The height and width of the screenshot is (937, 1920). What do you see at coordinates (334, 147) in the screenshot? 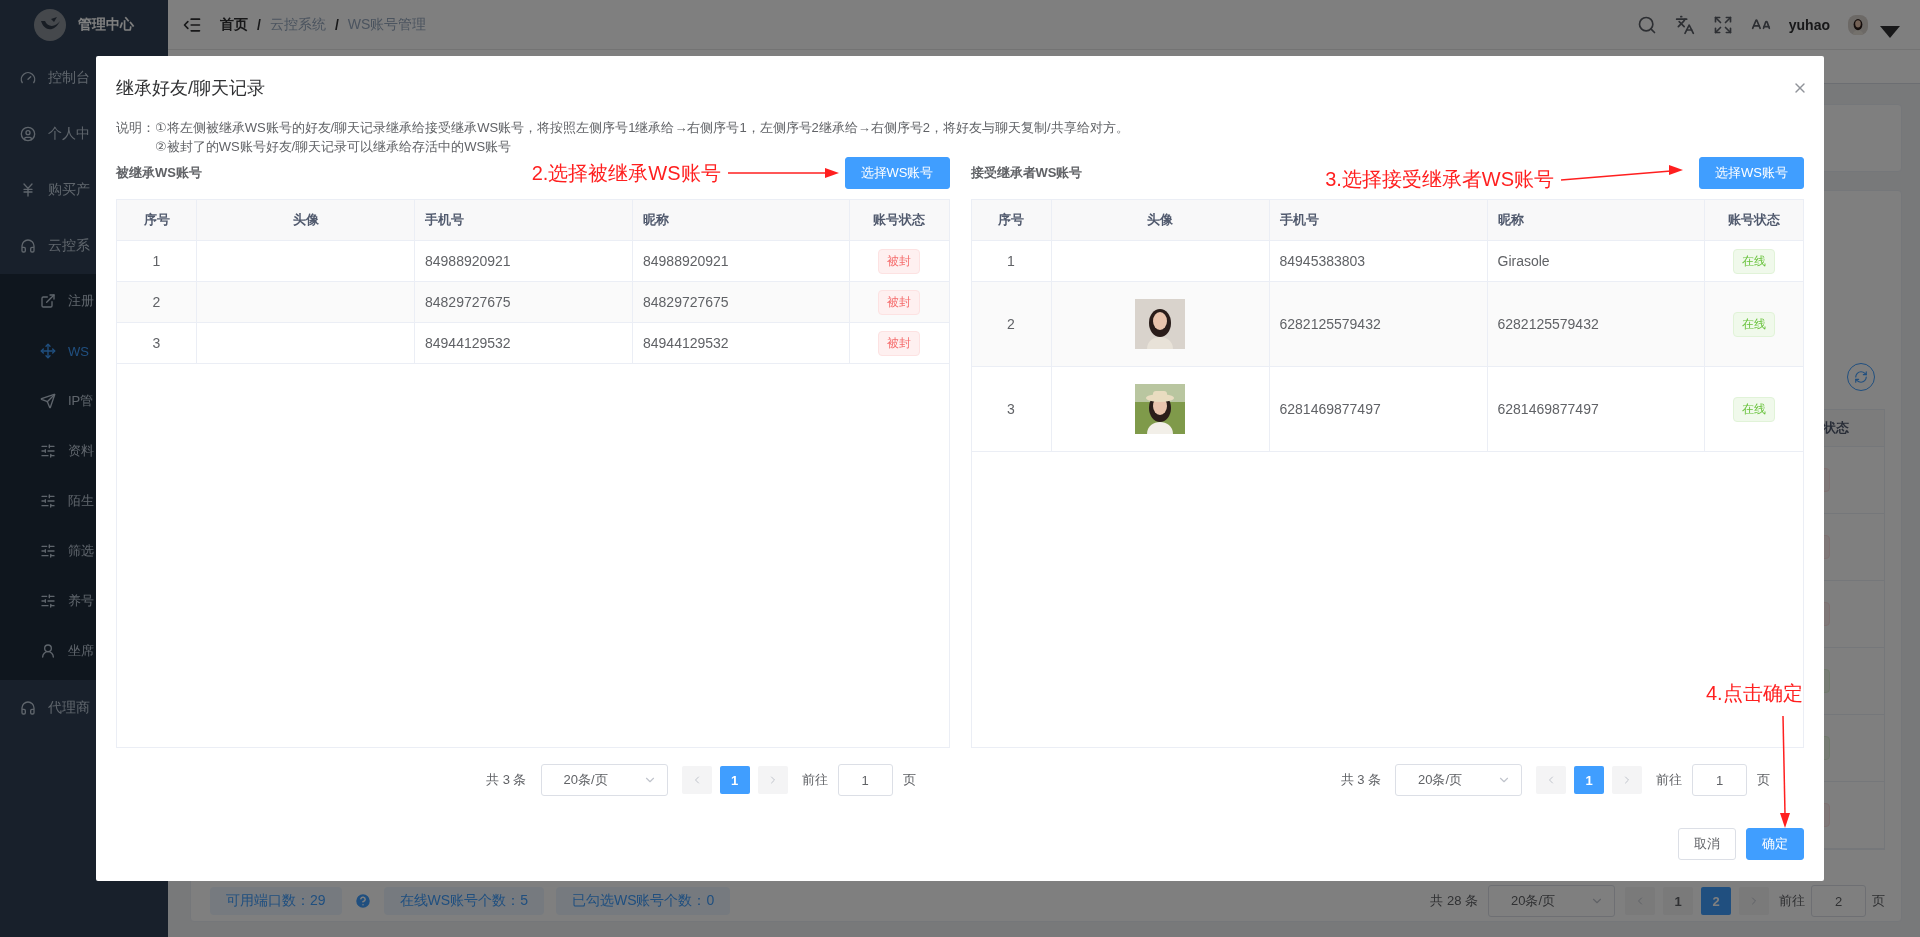
I see `note-text: ②被封了的WS账号好友/聊天记录可以继承给存活中的WS账号` at bounding box center [334, 147].